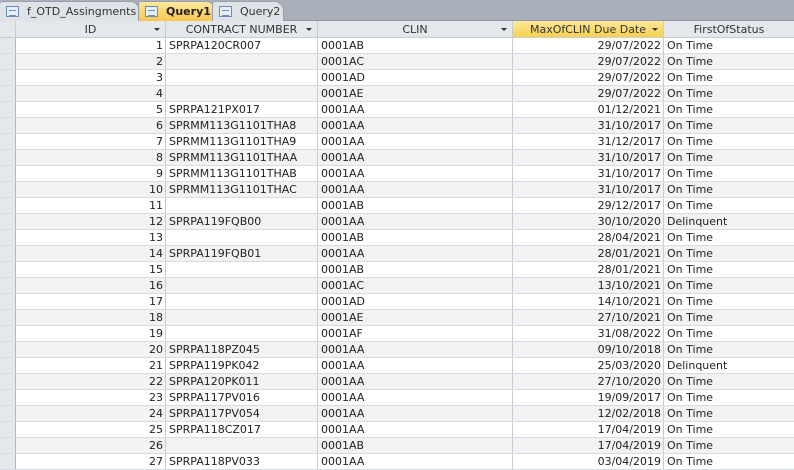 This screenshot has width=794, height=470. Describe the element at coordinates (177, 11) in the screenshot. I see `tab-query1: Query1` at that location.